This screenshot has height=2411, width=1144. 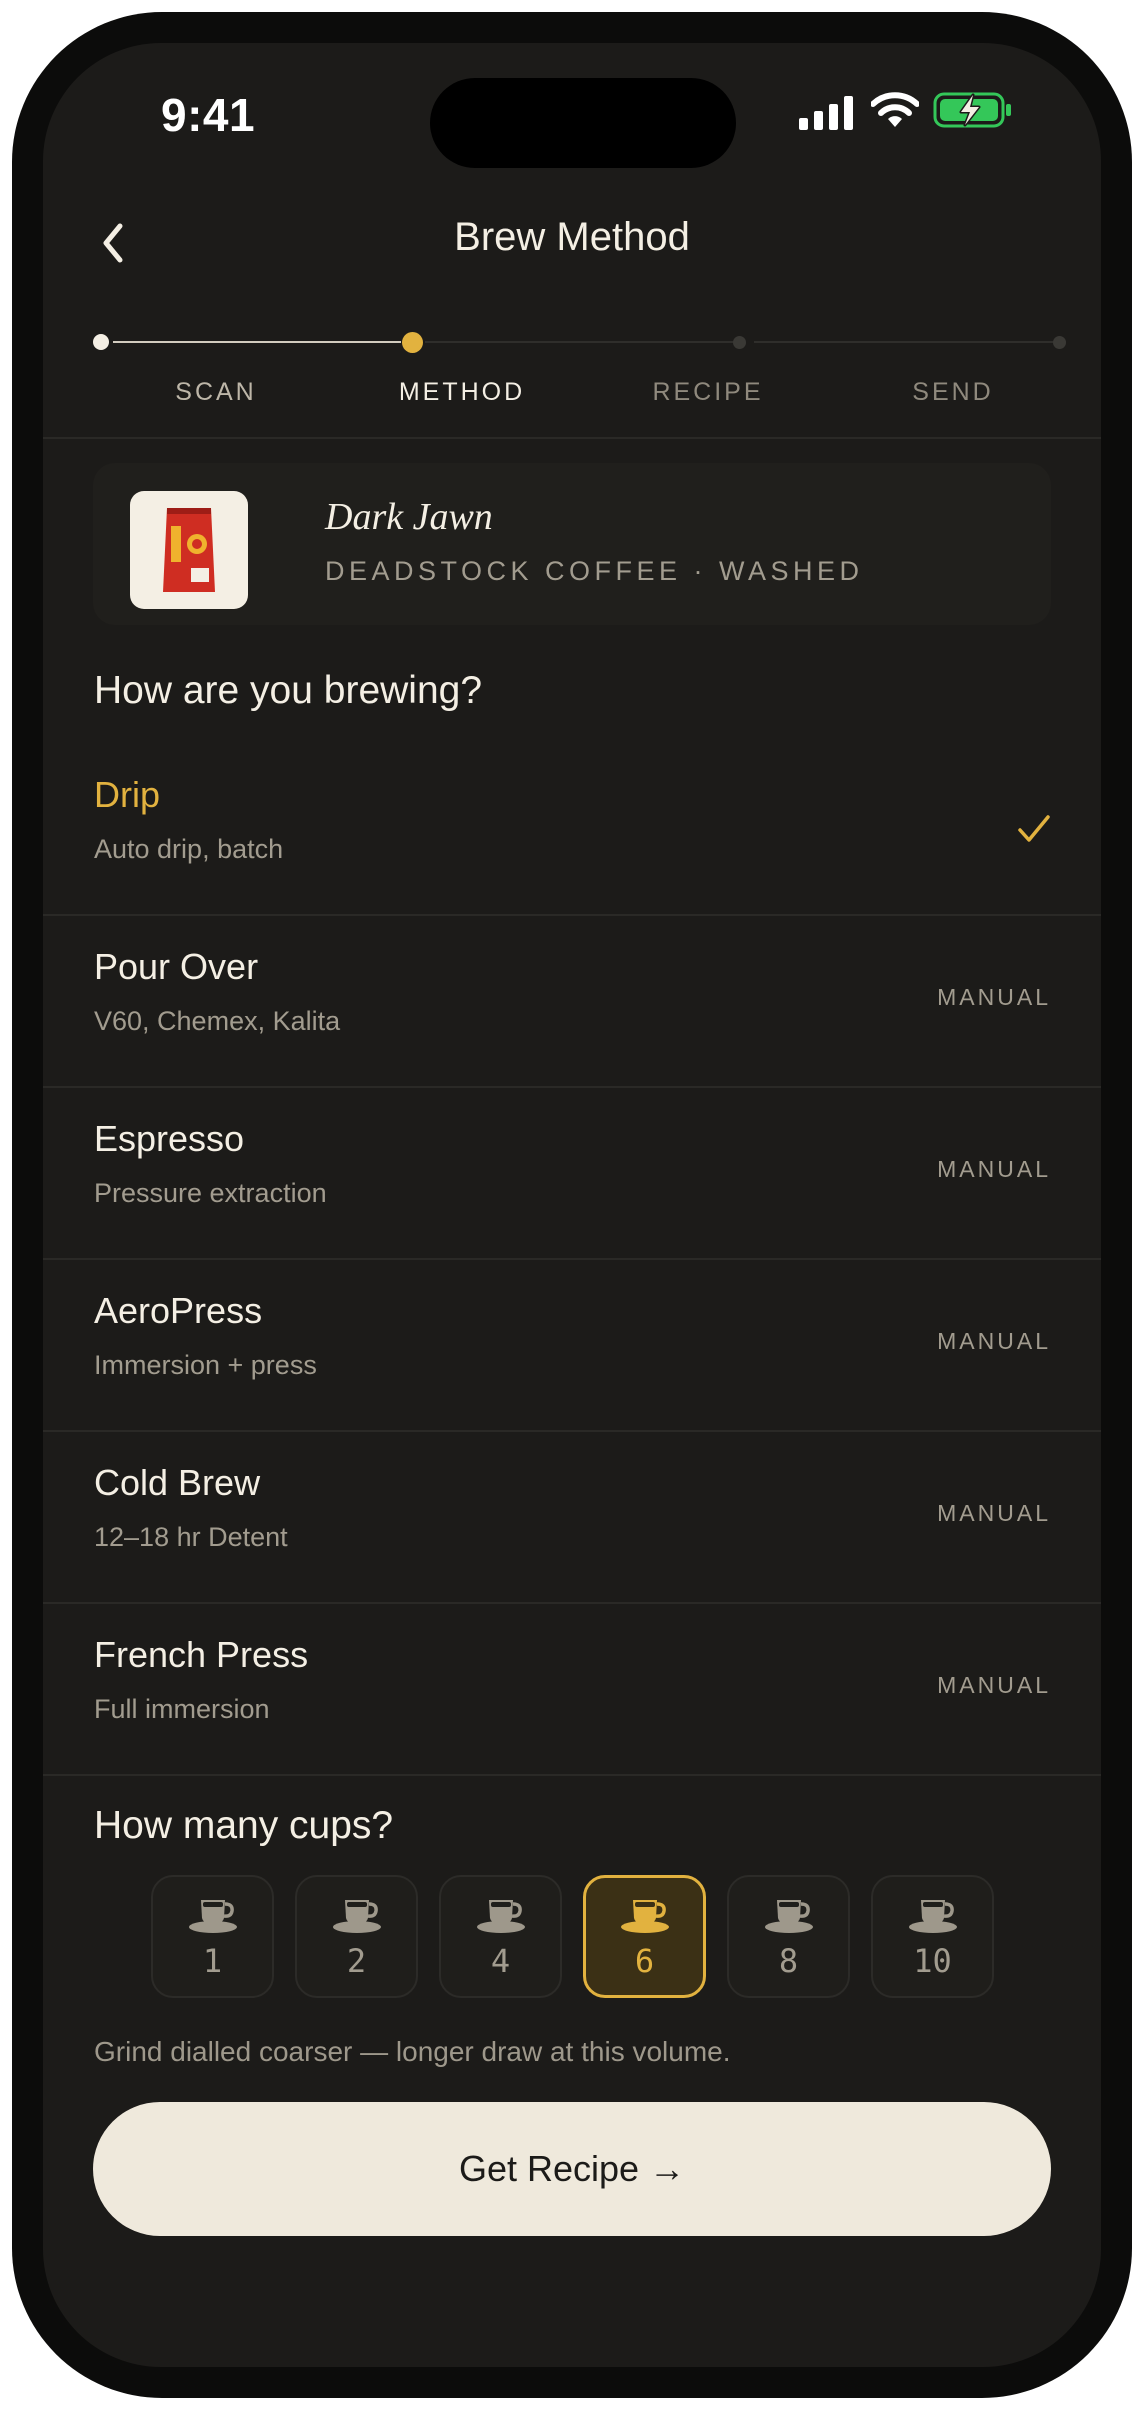 I want to click on back-button, so click(x=113, y=243).